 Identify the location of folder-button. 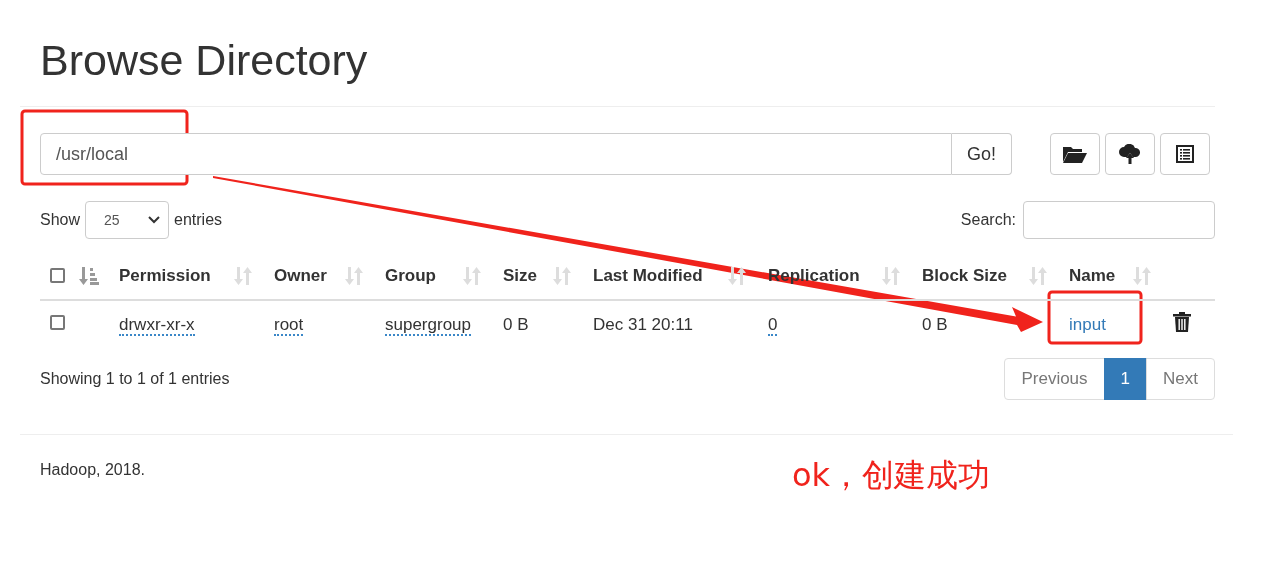
(1075, 154).